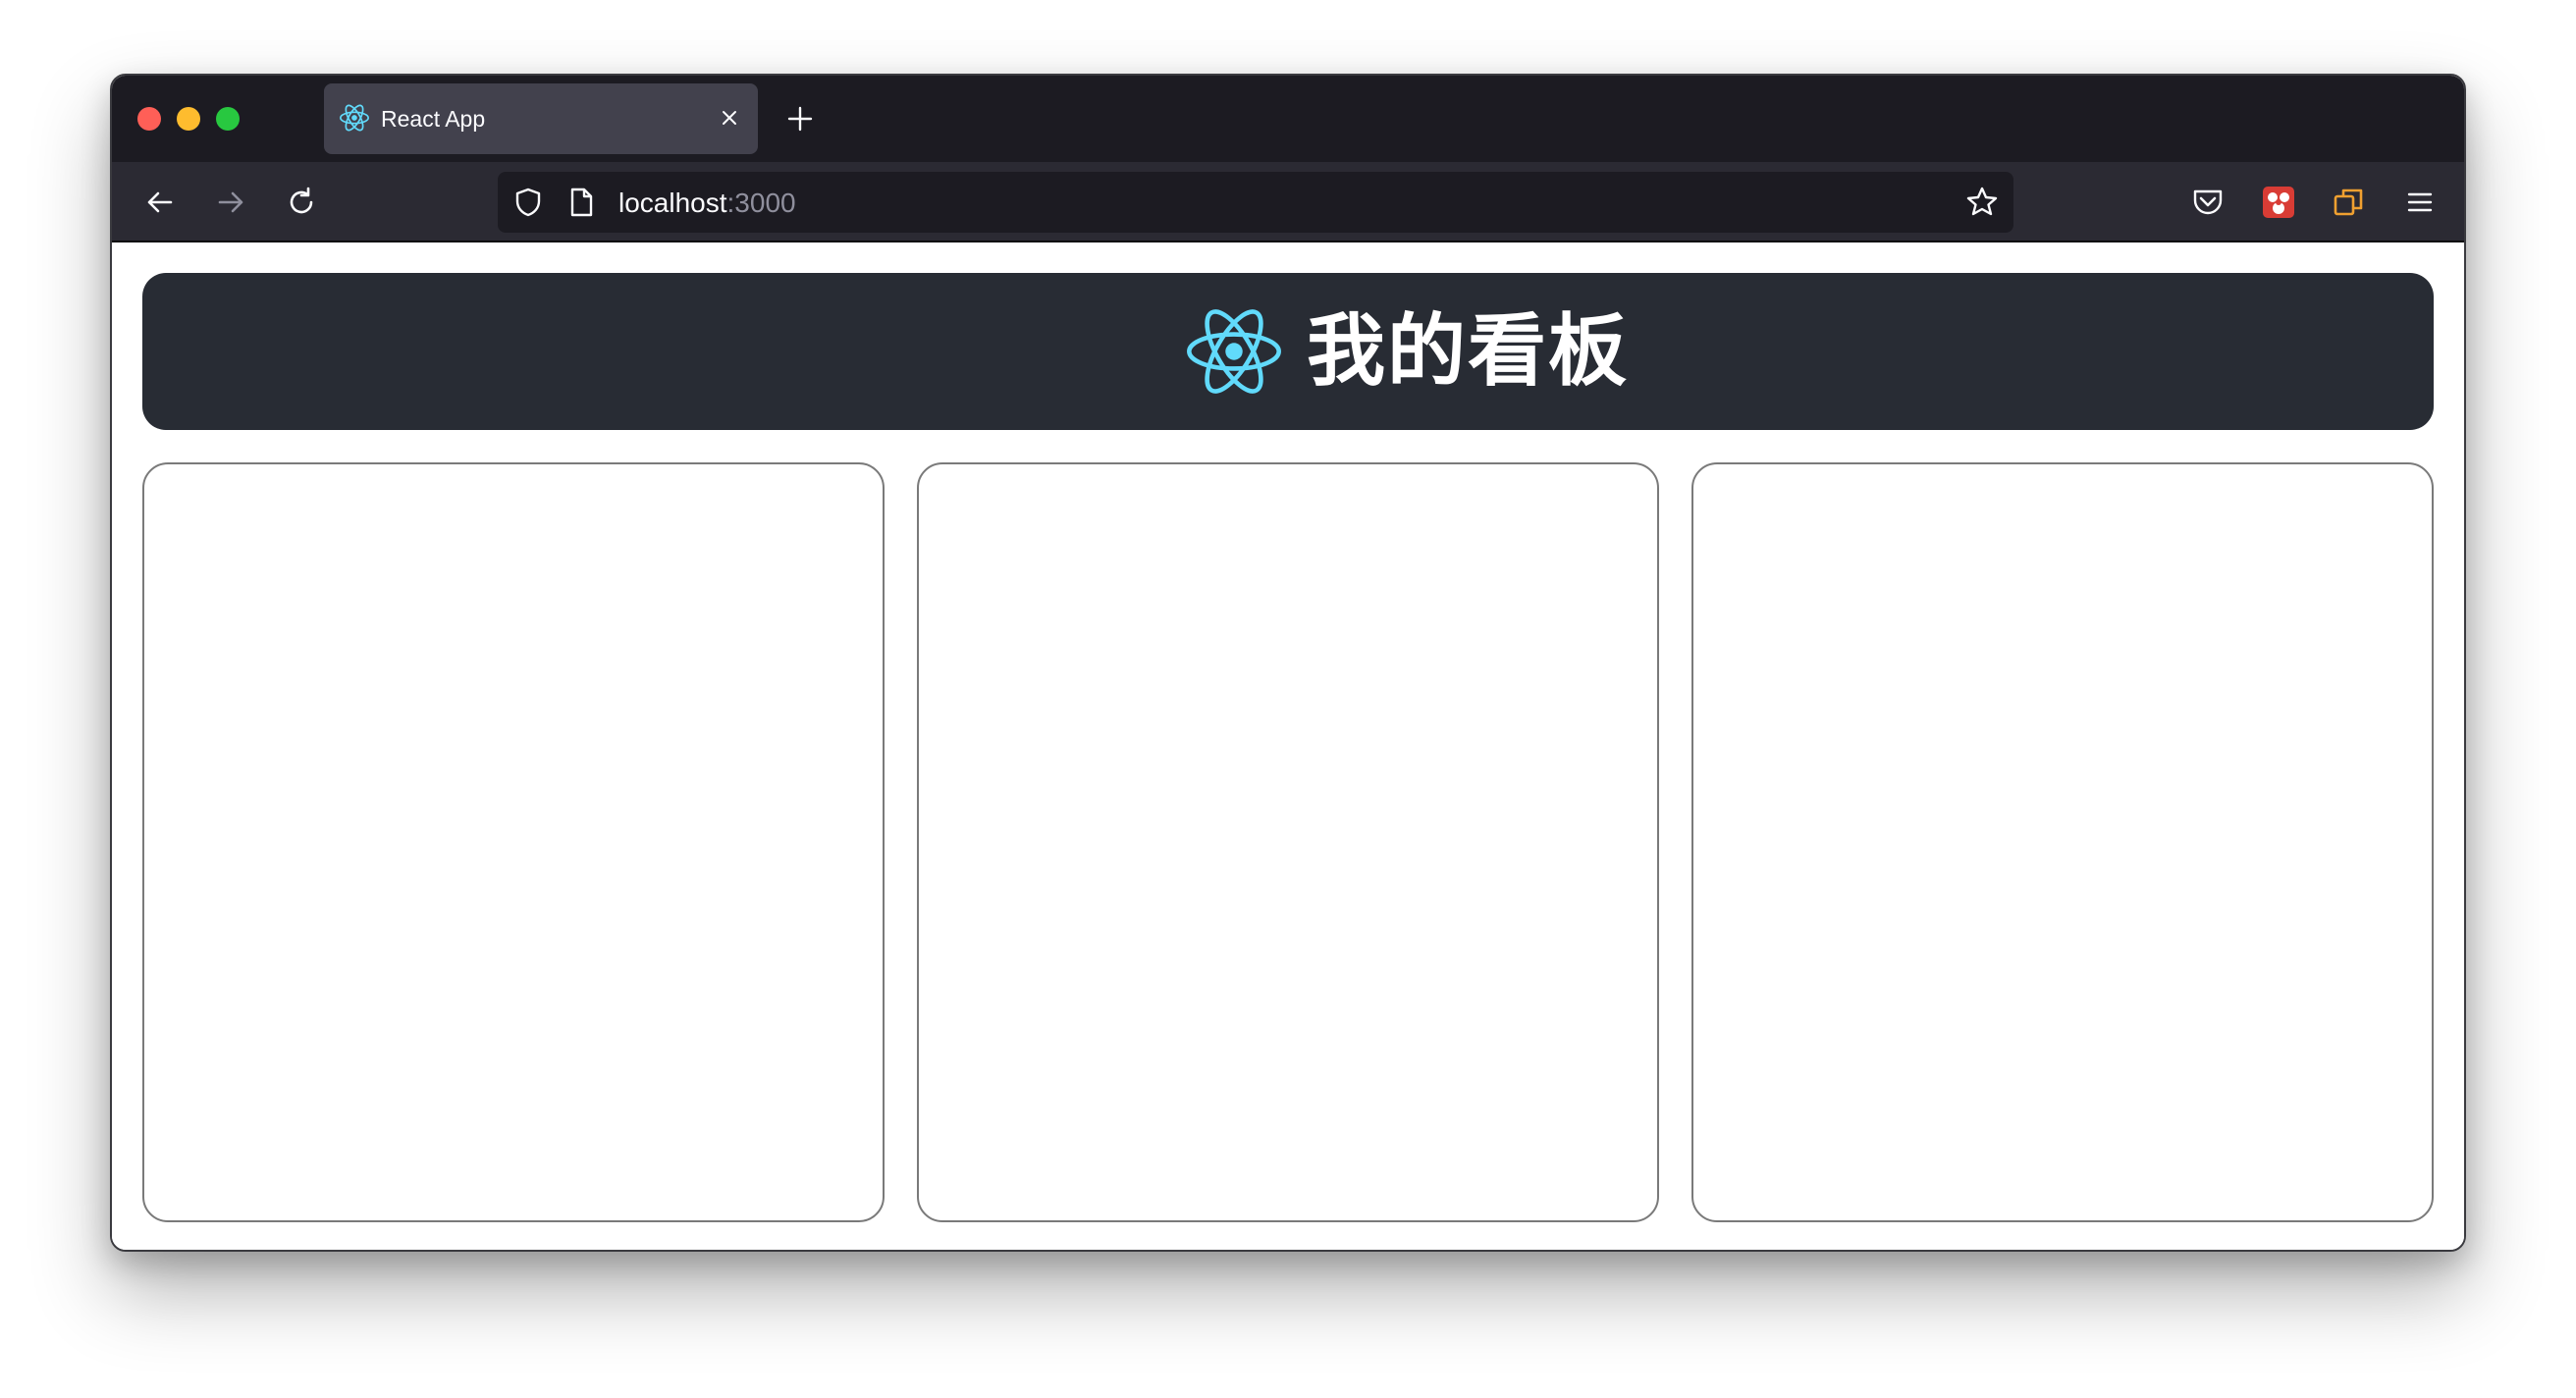  What do you see at coordinates (1982, 203) in the screenshot?
I see `star-icon` at bounding box center [1982, 203].